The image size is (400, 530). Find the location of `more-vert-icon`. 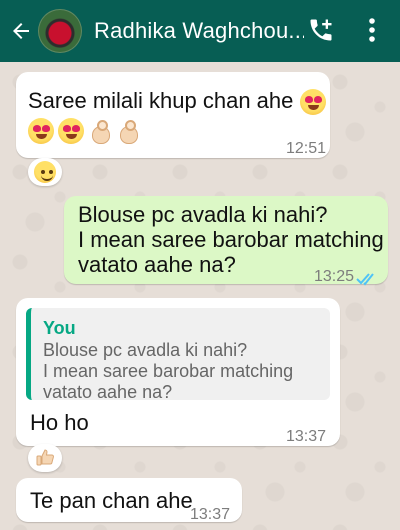

more-vert-icon is located at coordinates (372, 30).